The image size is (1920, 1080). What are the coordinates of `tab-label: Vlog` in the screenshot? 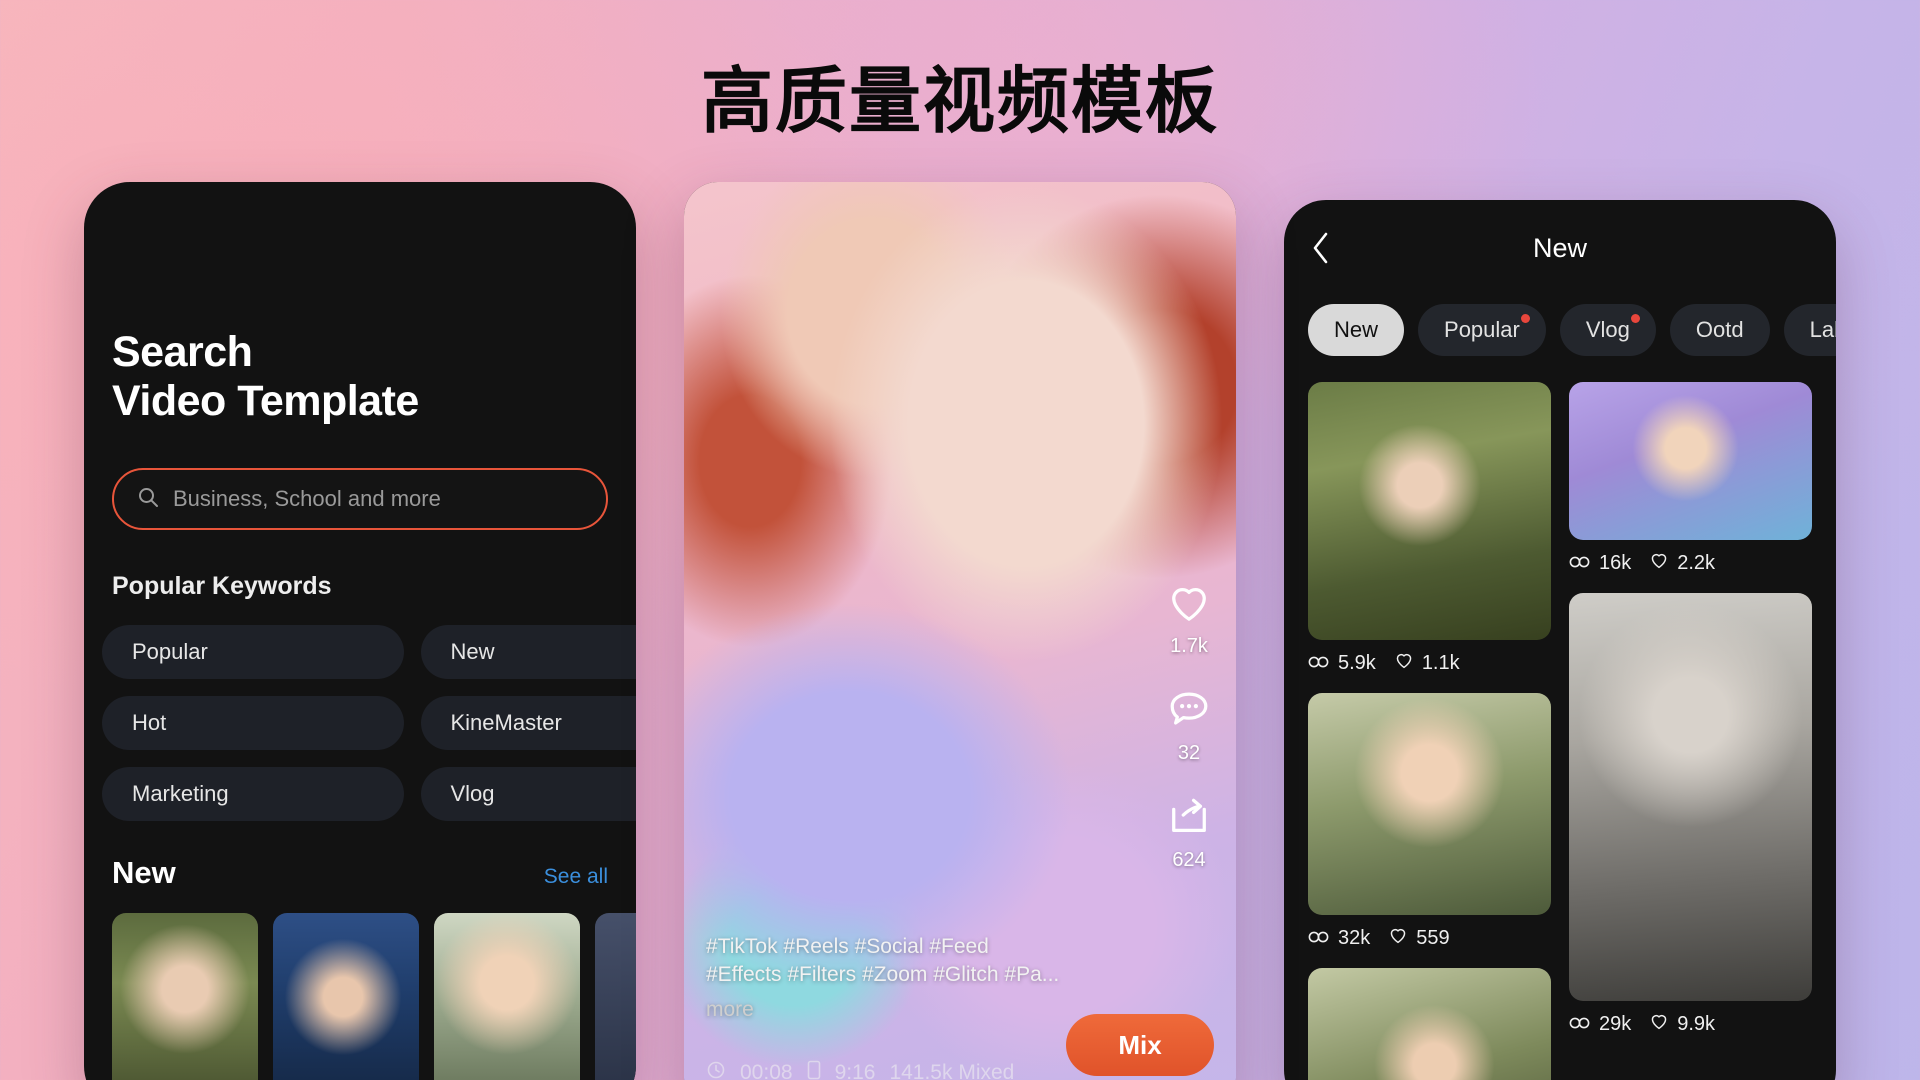 It's located at (1607, 329).